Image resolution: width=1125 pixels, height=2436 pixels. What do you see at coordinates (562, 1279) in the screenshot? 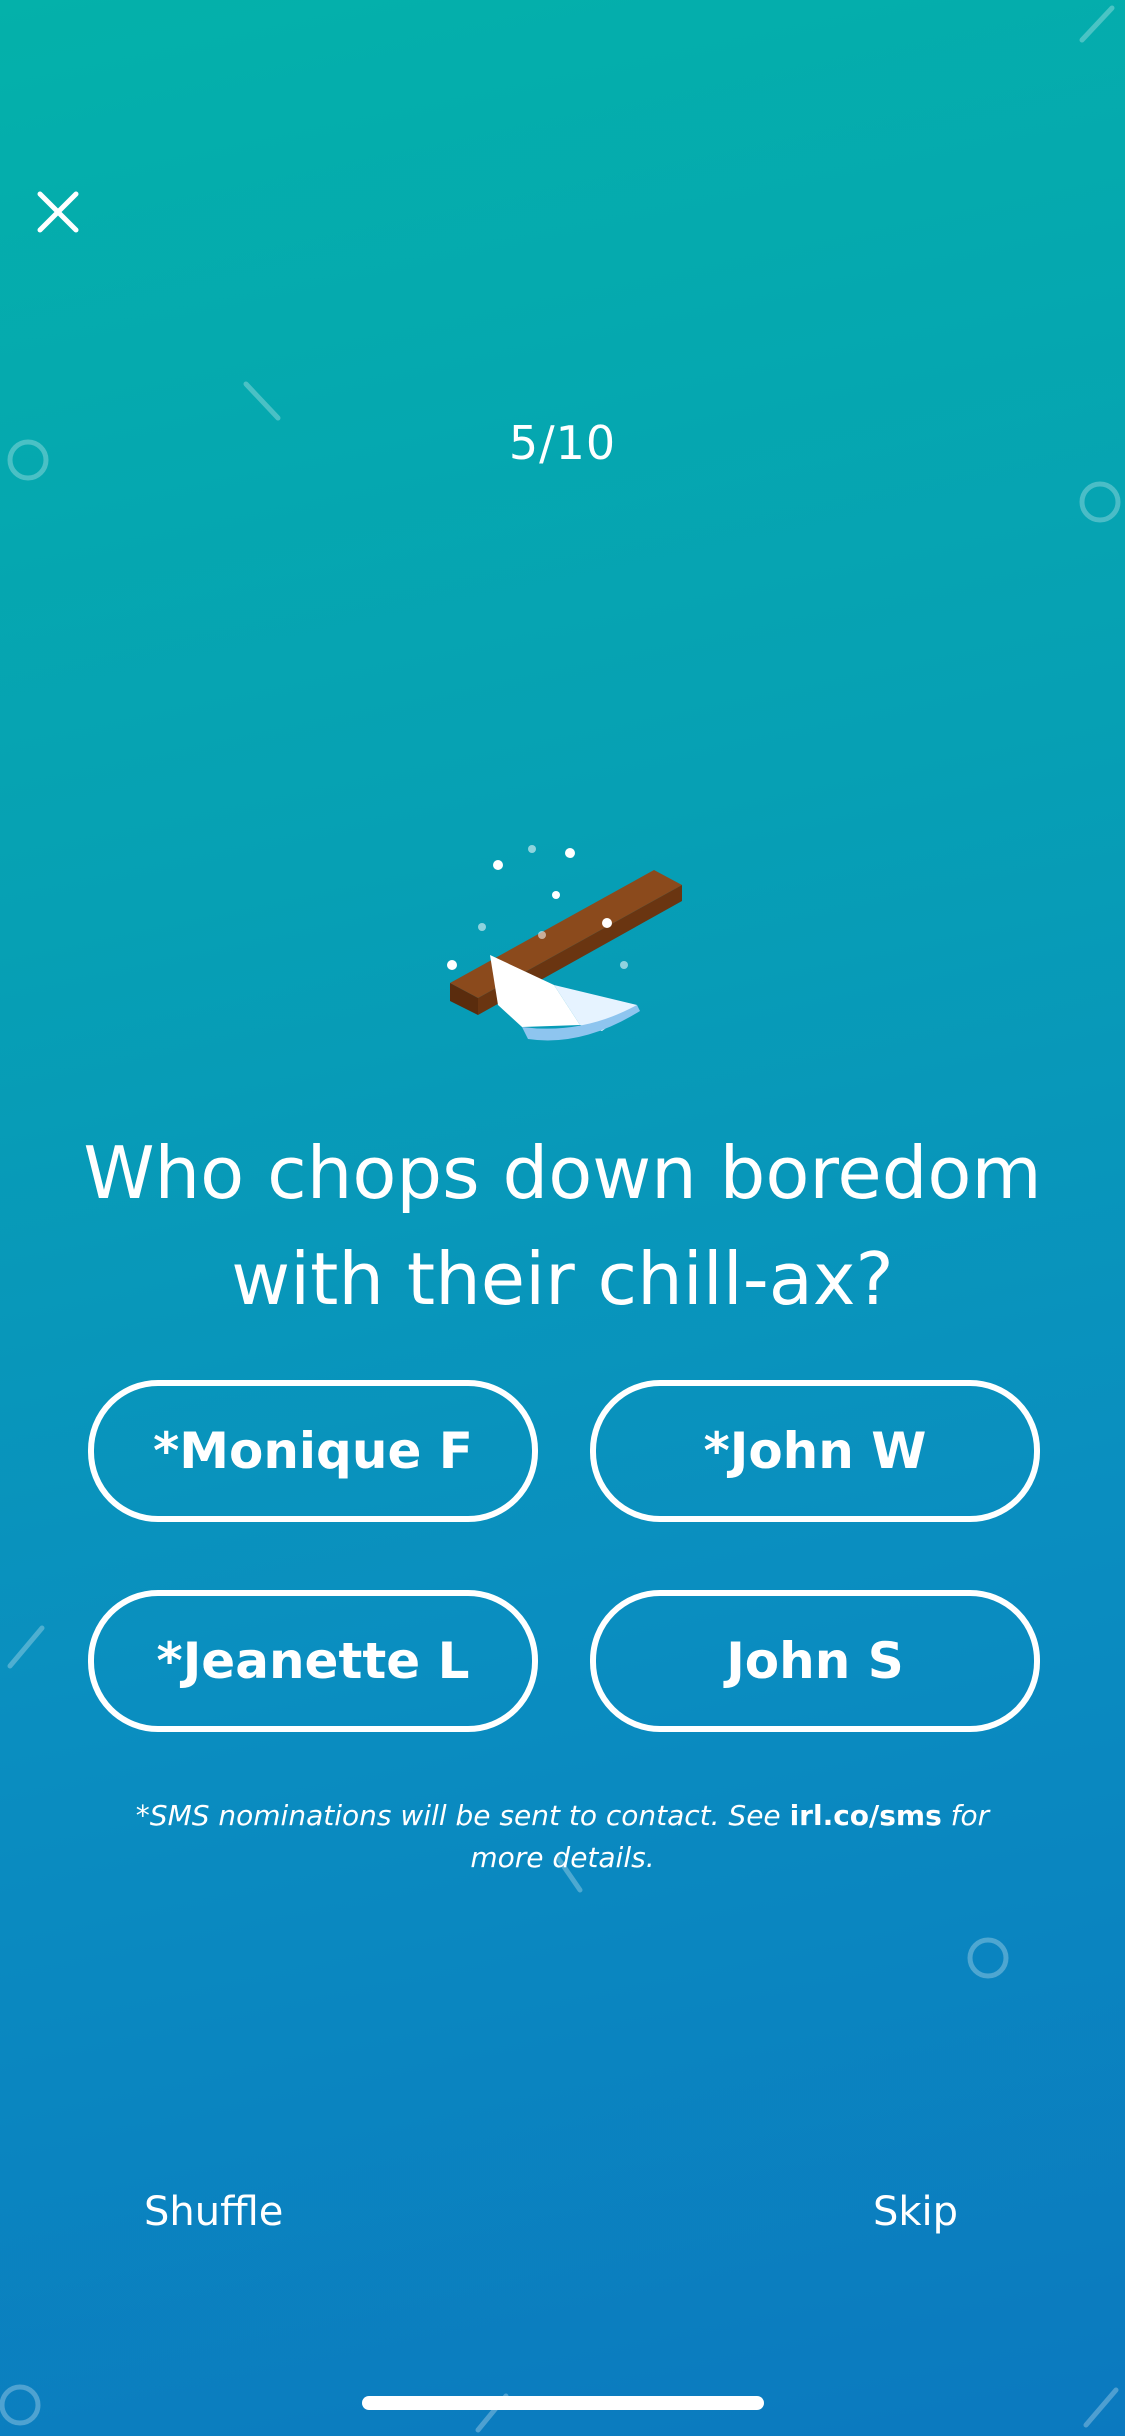
I see `question-line-2: with their chill-ax?` at bounding box center [562, 1279].